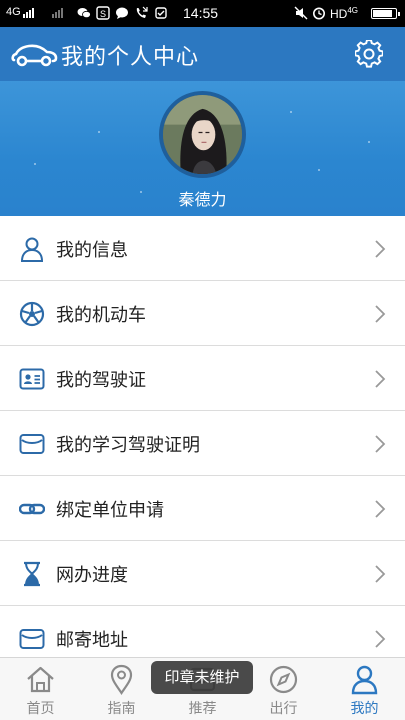 This screenshot has width=405, height=720. I want to click on menu-item-label: 我的信息, so click(92, 250).